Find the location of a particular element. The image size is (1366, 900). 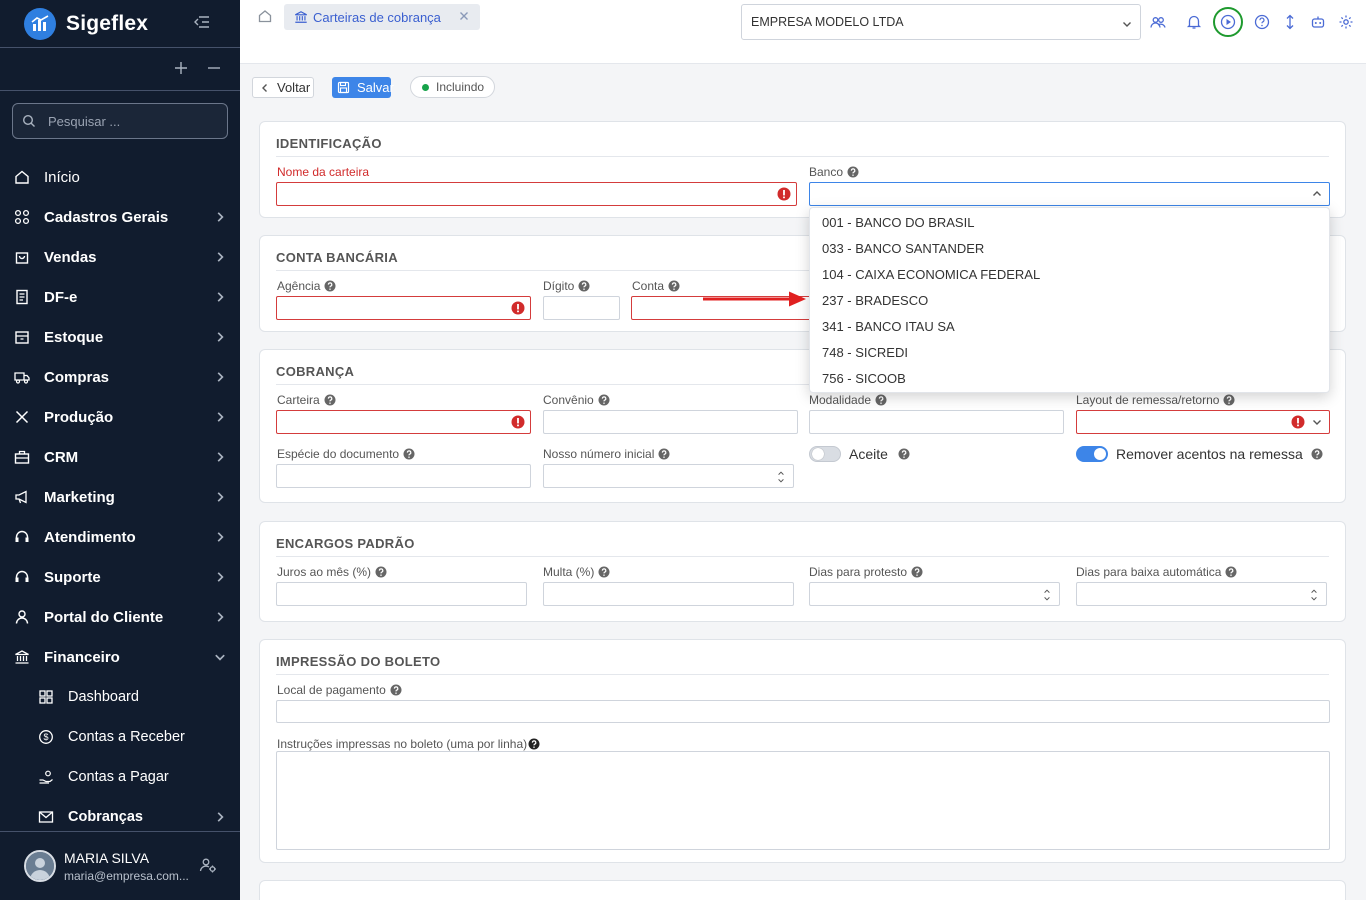

grid-icon is located at coordinates (22, 217).